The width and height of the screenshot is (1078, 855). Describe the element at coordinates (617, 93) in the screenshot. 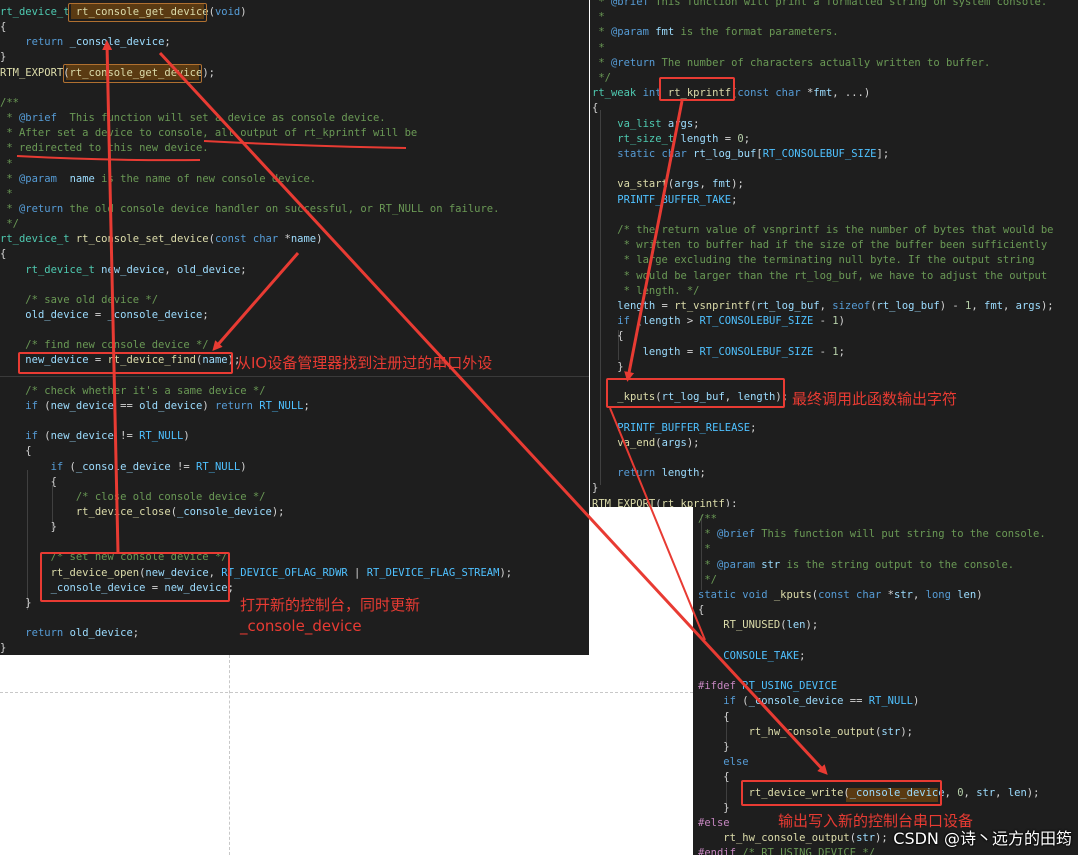

I see `code-token: rt_weak` at that location.